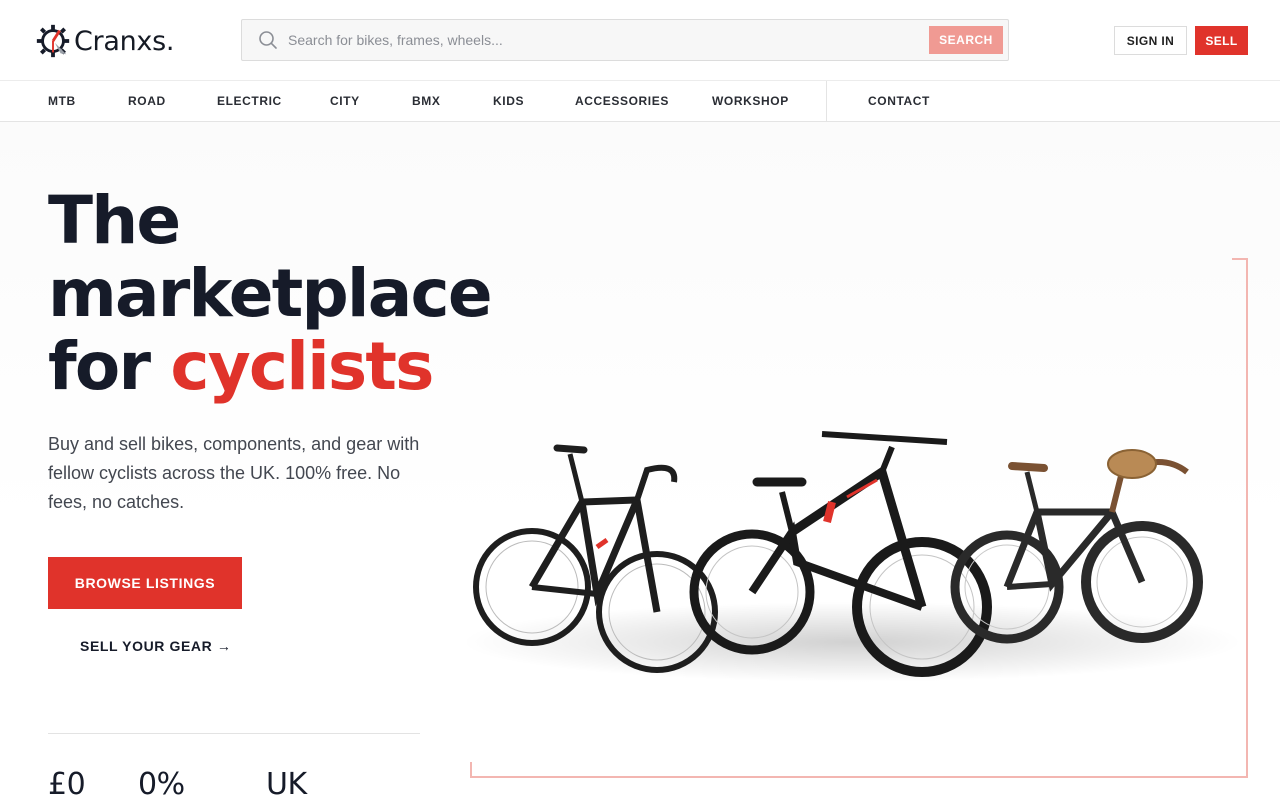 This screenshot has height=800, width=1280. I want to click on hero-headline: The marketplace for cyclists, so click(270, 293).